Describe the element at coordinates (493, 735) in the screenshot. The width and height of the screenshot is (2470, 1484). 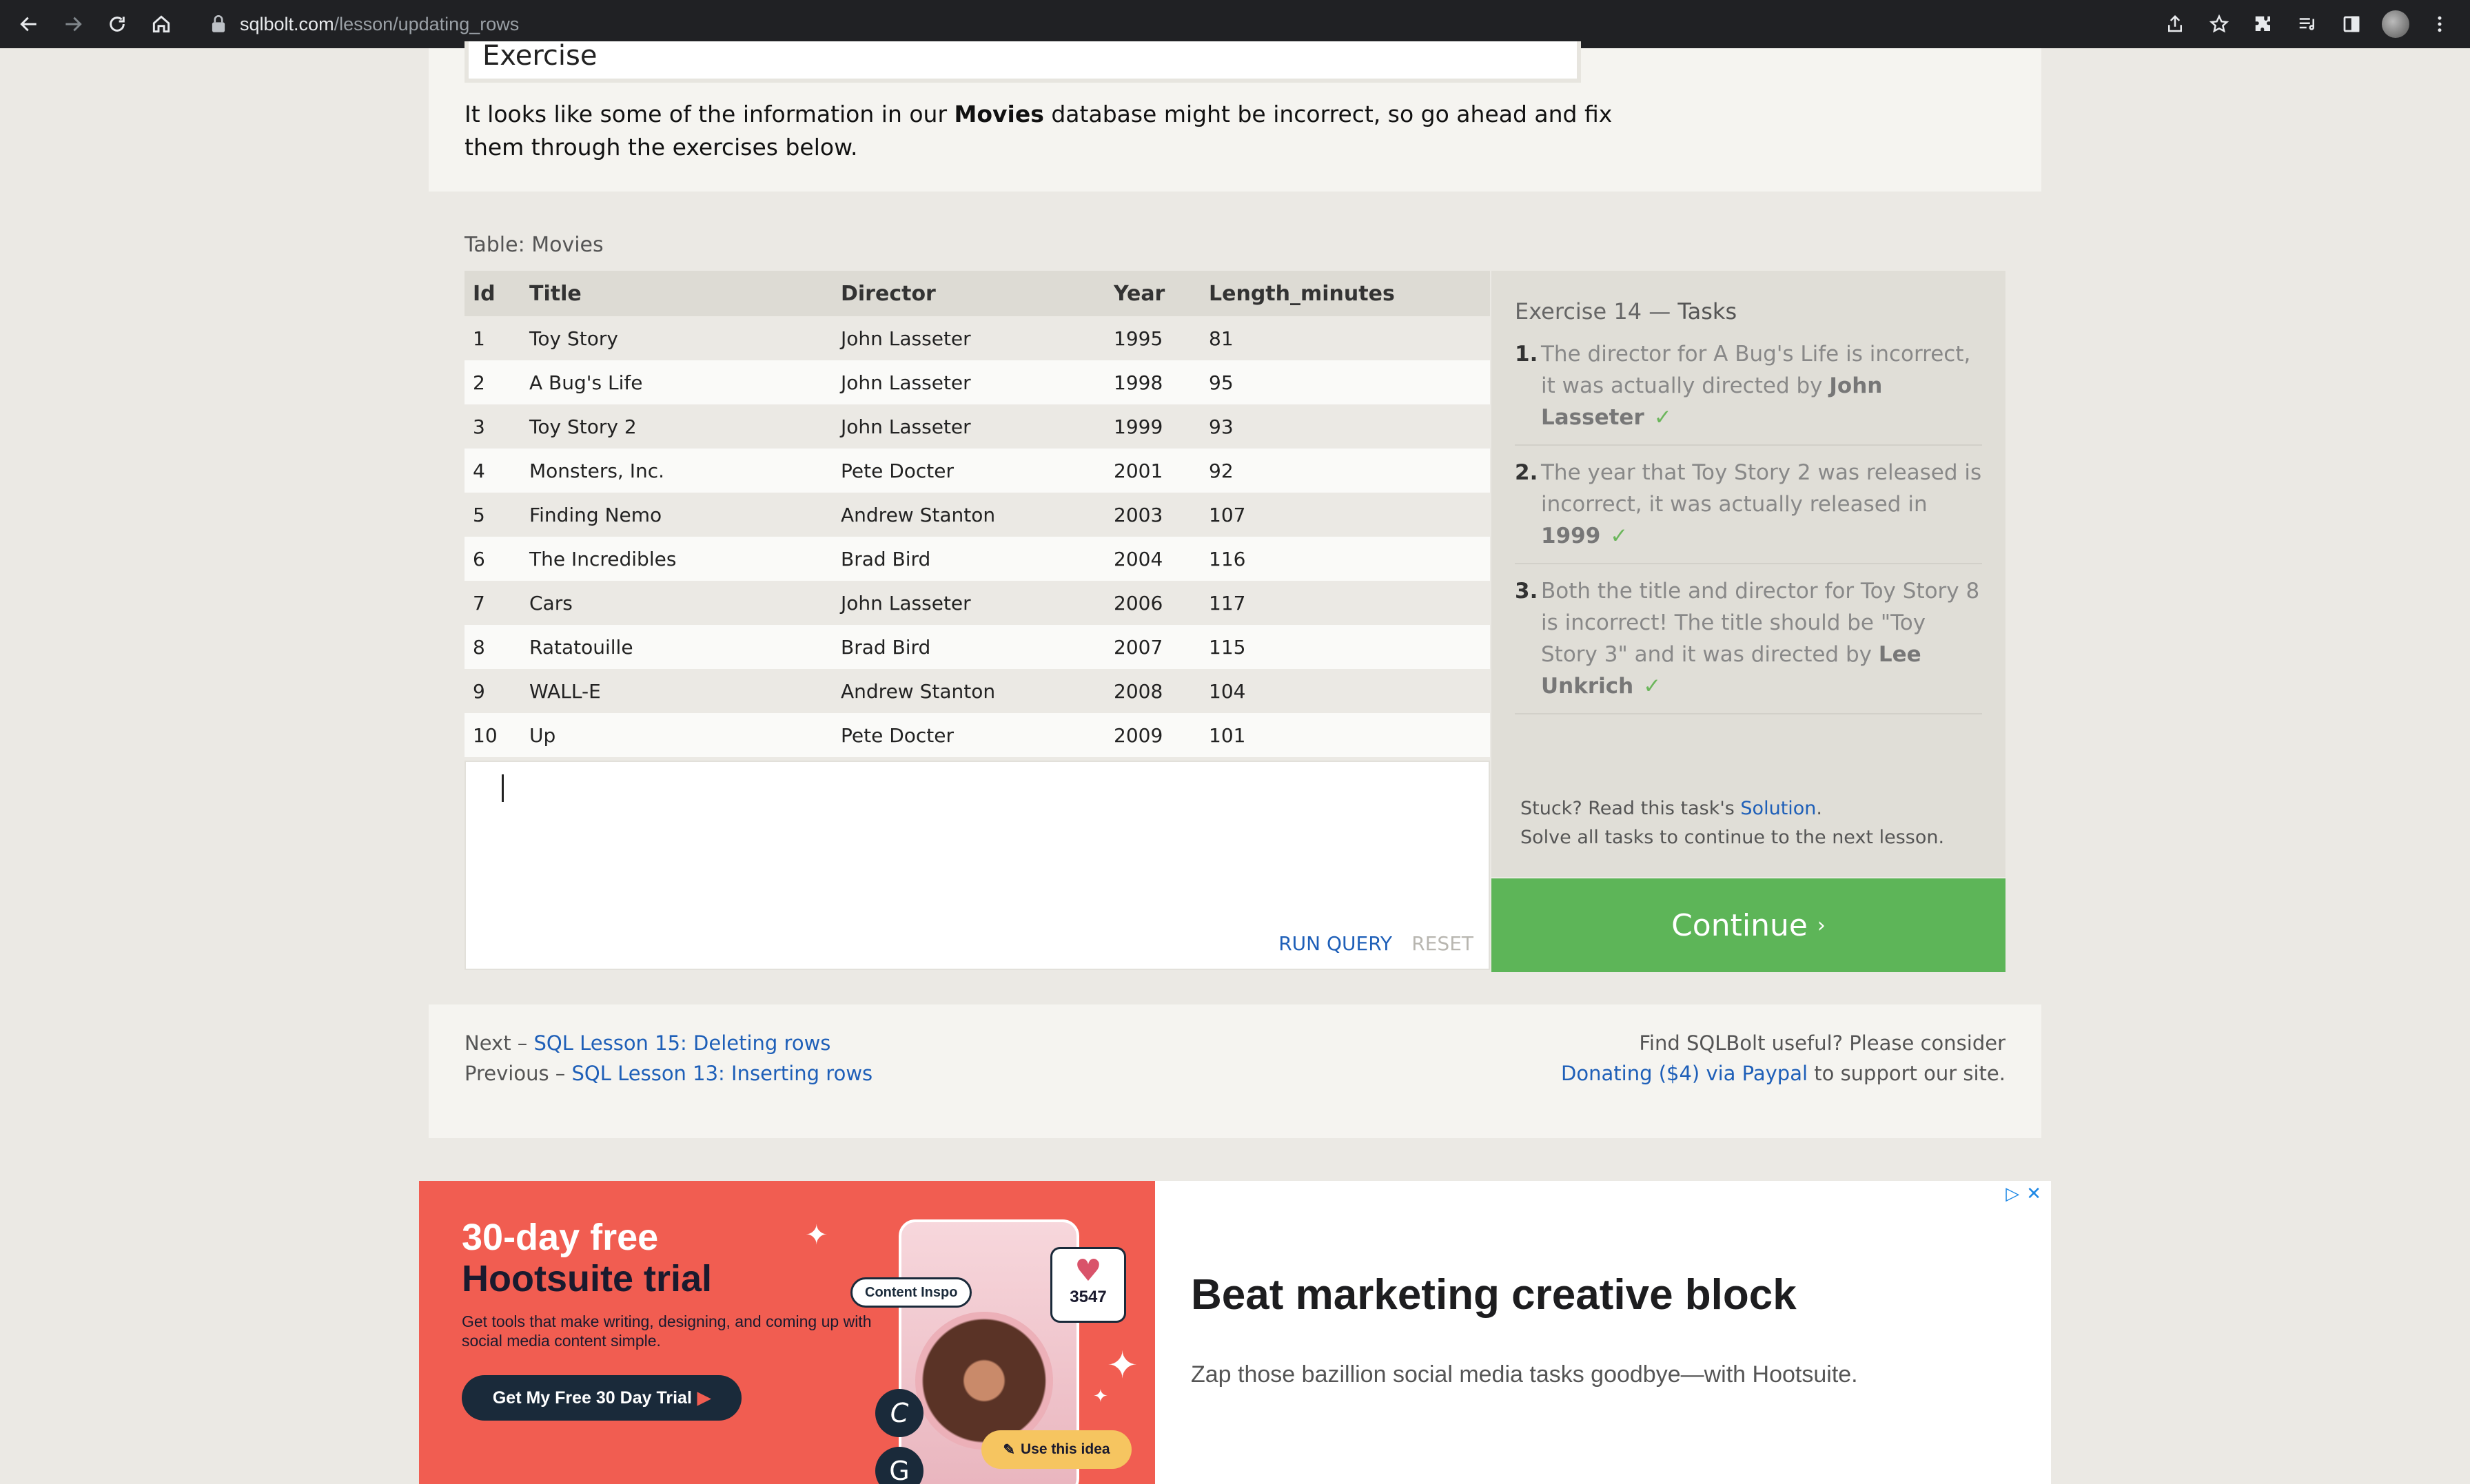
I see `table-cell: 10` at that location.